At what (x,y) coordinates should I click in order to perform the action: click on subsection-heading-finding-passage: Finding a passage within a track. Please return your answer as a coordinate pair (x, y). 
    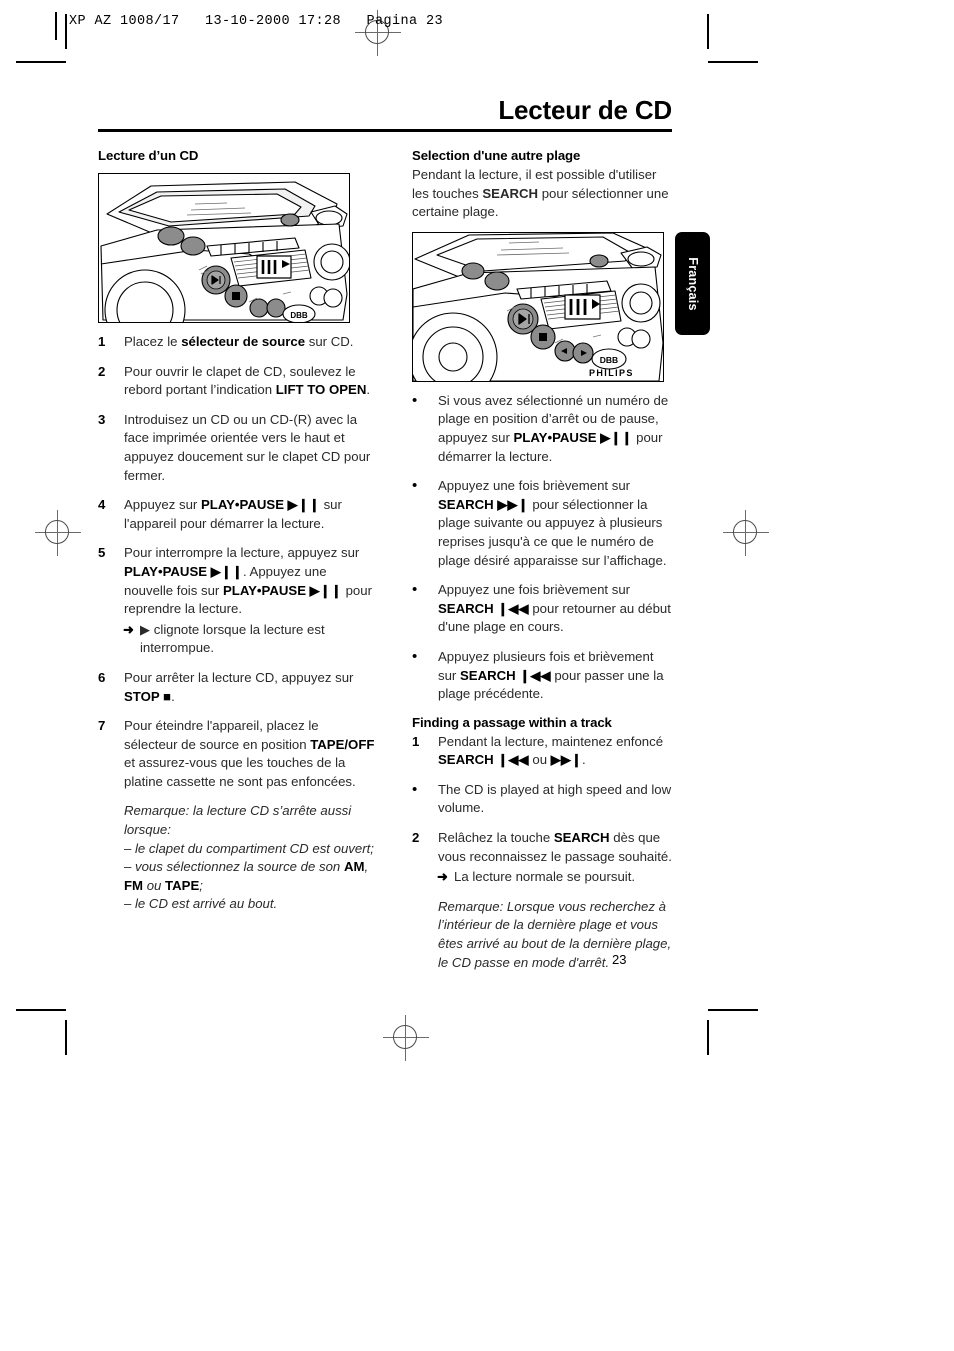
    Looking at the image, I should click on (512, 722).